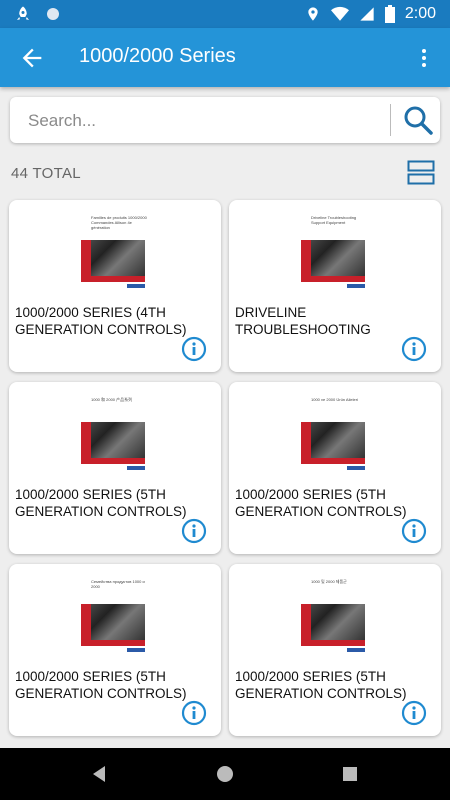 The image size is (450, 800). I want to click on circle-icon, so click(53, 14).